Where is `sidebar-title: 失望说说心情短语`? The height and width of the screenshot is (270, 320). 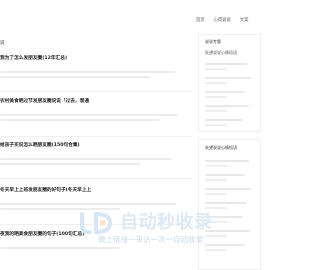
sidebar-title: 失望说说心情短语 is located at coordinates (221, 147).